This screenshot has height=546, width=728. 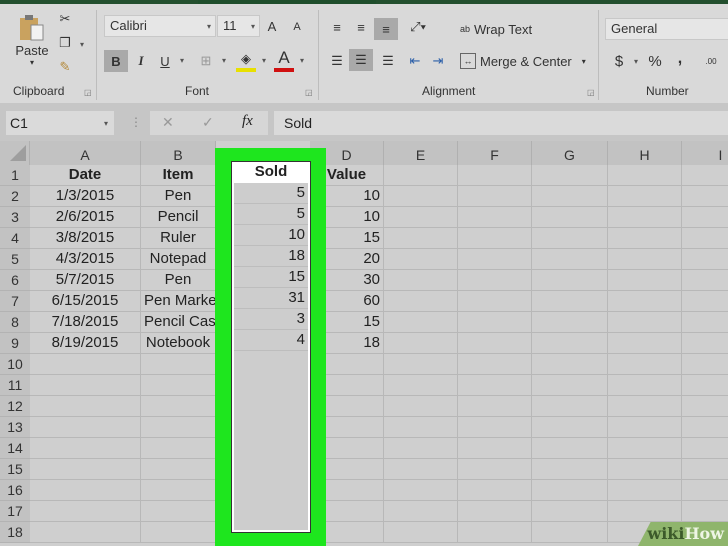 What do you see at coordinates (496, 29) in the screenshot?
I see `wrap-text-button: ab Wrap Text` at bounding box center [496, 29].